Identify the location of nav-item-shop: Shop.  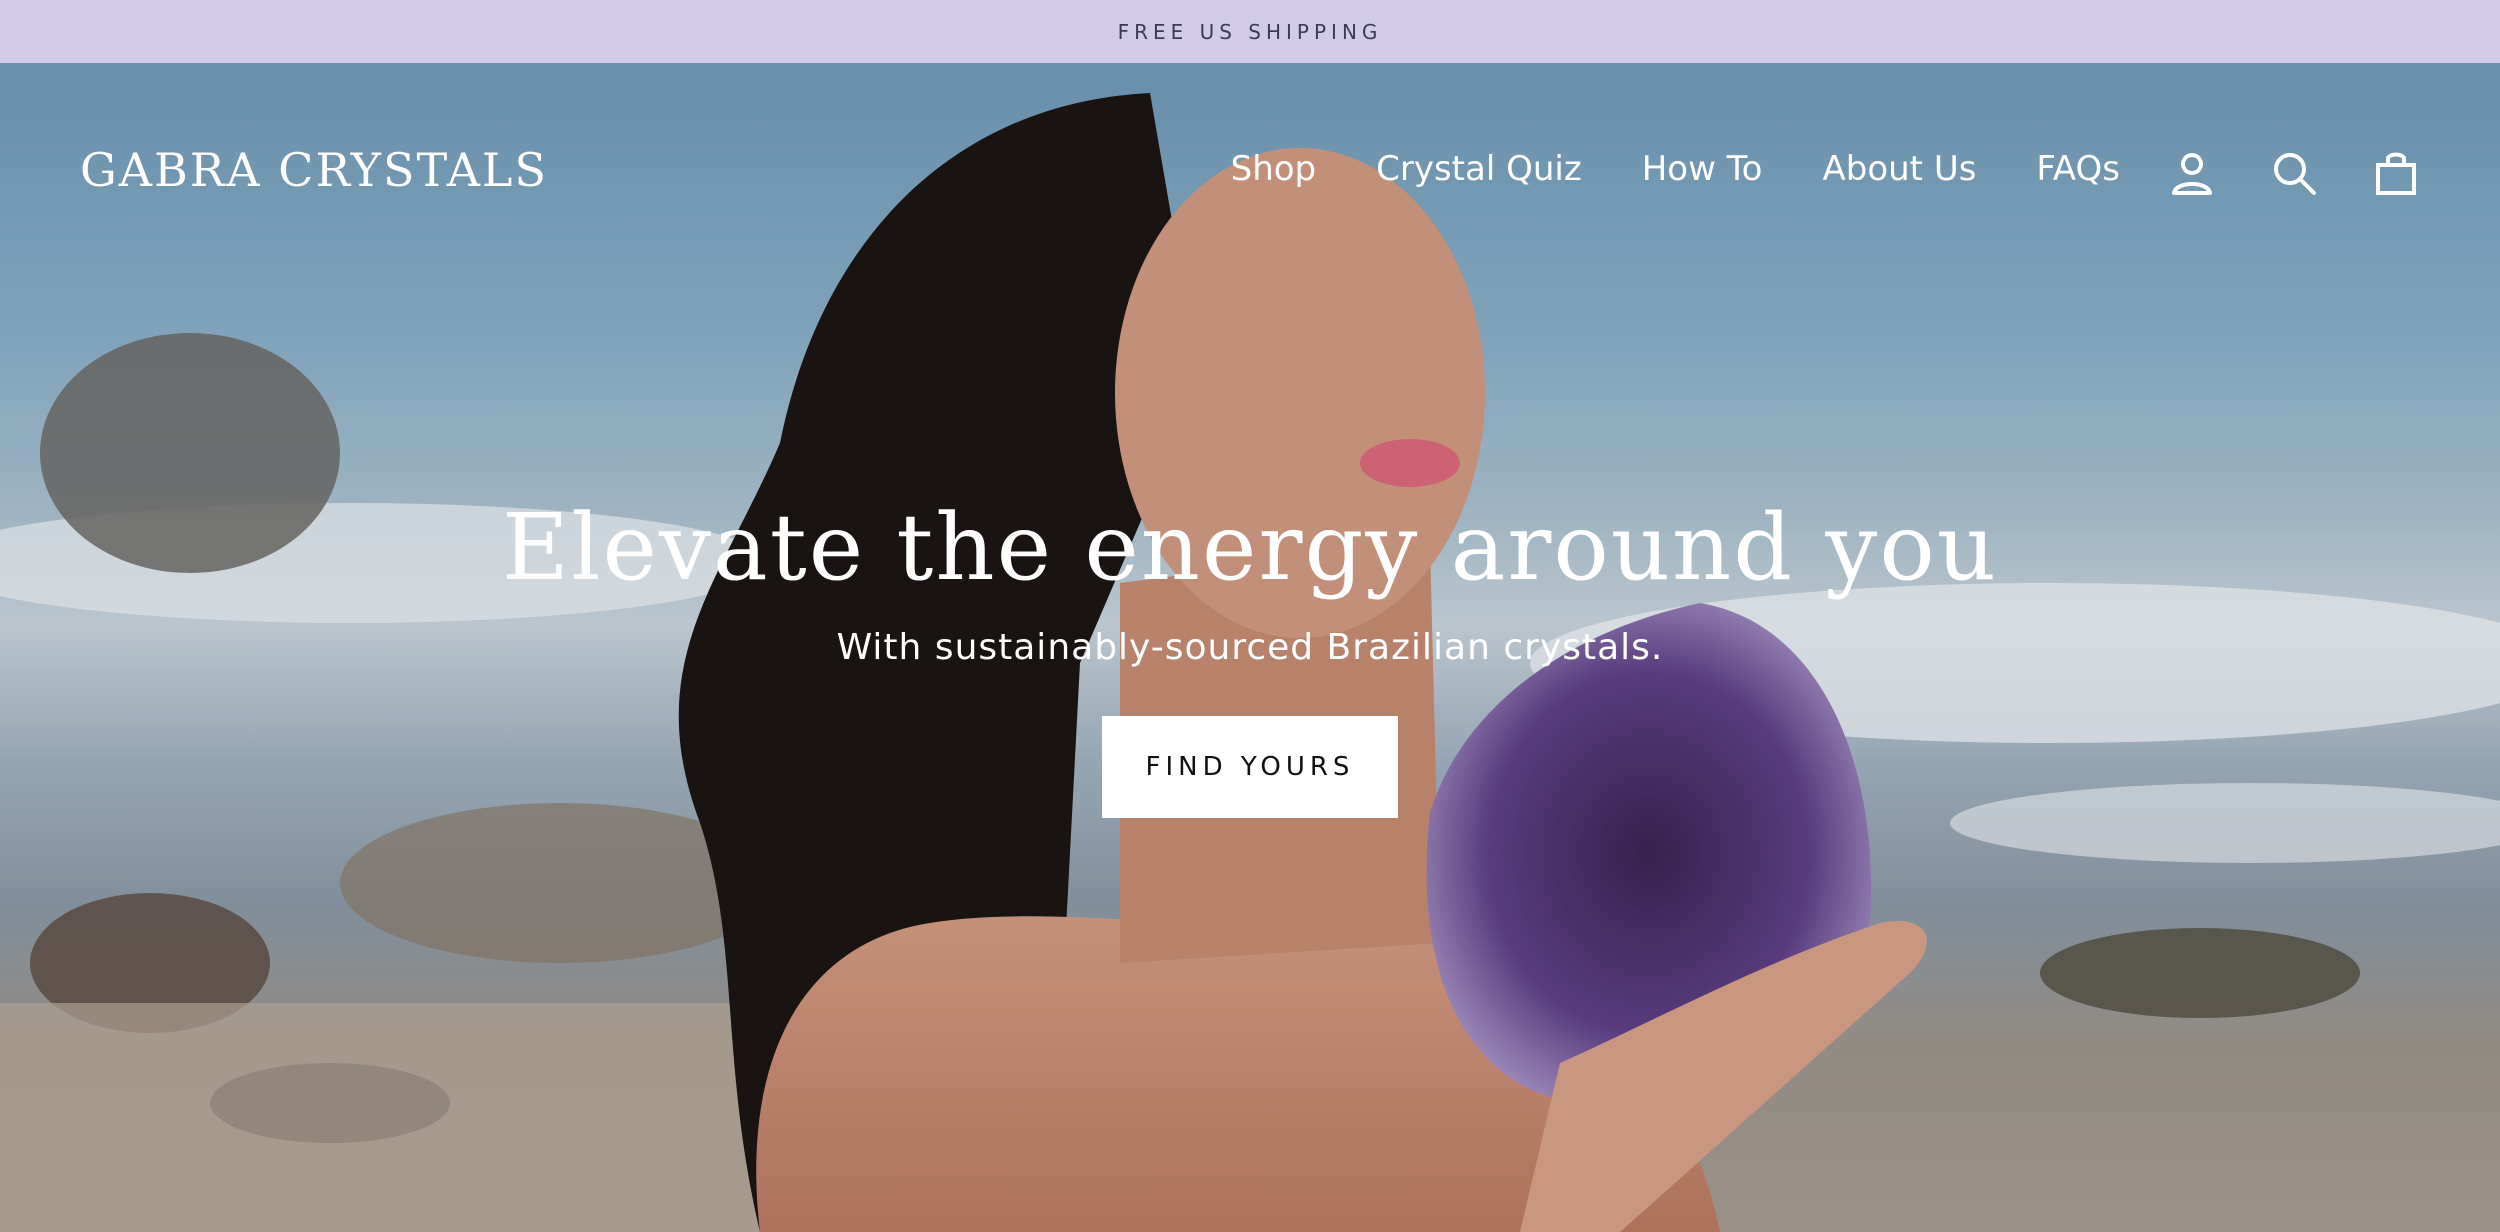
(1274, 169).